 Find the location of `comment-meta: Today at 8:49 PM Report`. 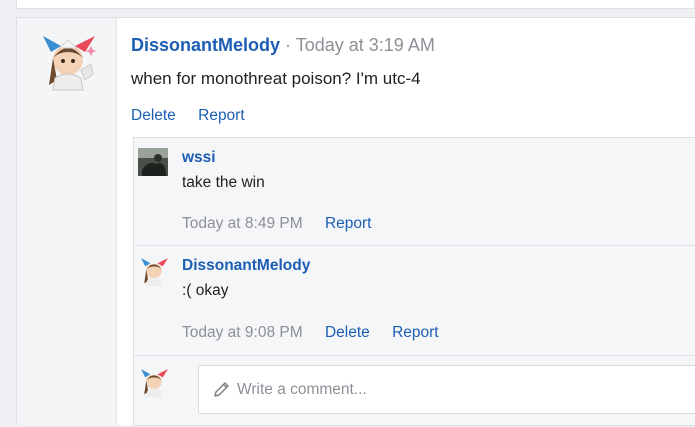

comment-meta: Today at 8:49 PM Report is located at coordinates (285, 224).